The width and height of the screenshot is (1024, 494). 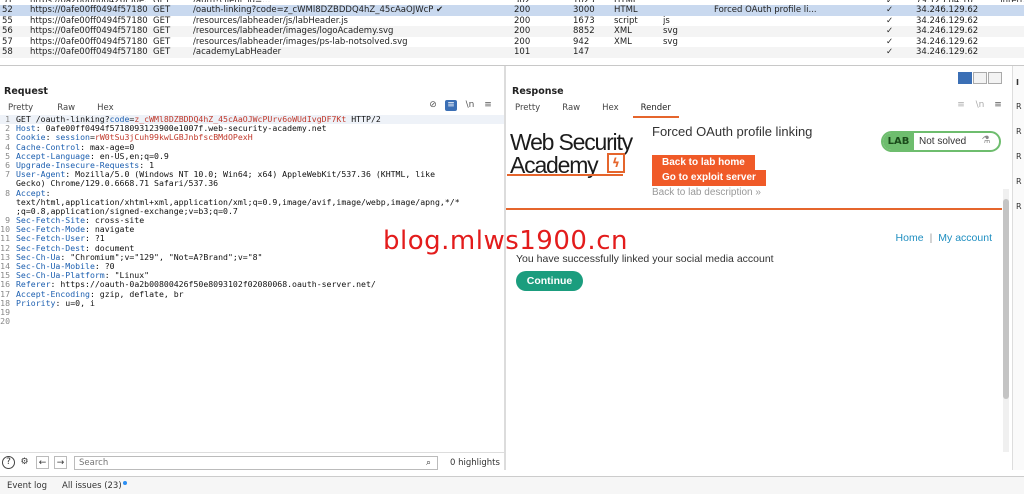 I want to click on request-title: Request, so click(x=26, y=91).